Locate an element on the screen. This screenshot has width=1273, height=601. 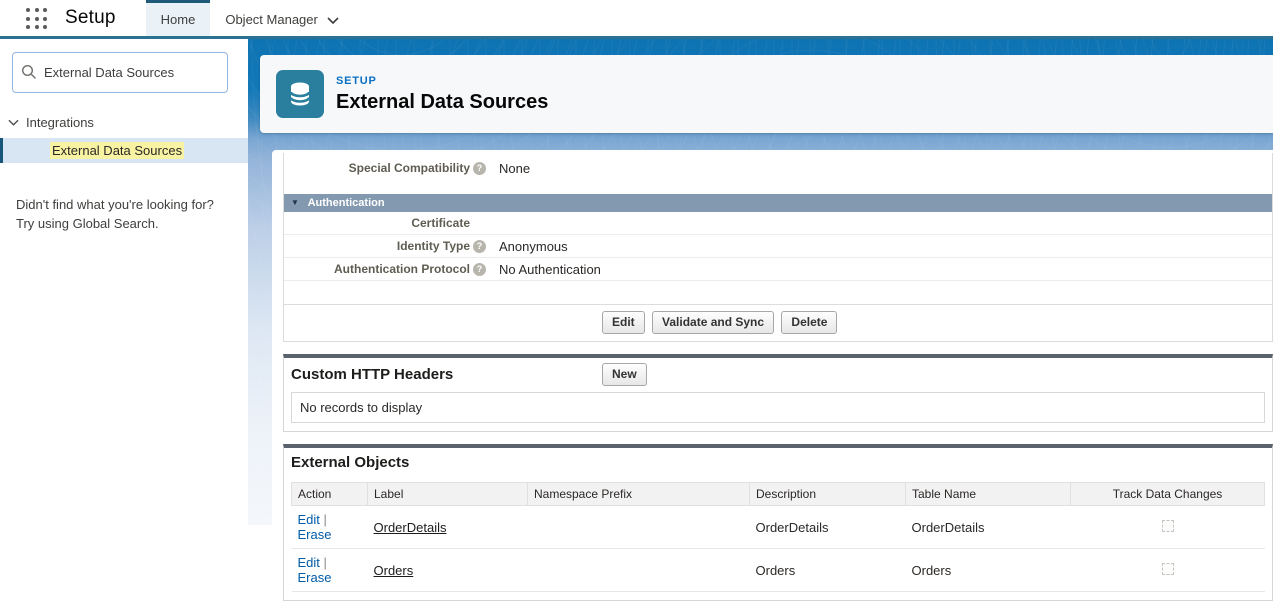
search-highlighted-label: External Data Sources is located at coordinates (117, 150).